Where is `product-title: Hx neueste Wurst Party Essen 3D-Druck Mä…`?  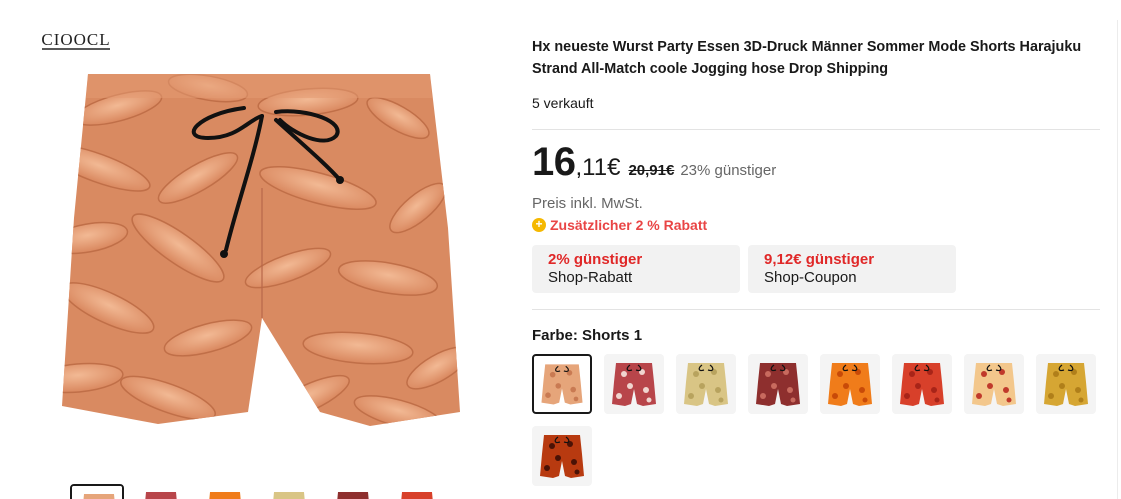
product-title: Hx neueste Wurst Party Essen 3D-Druck Mä… is located at coordinates (807, 58).